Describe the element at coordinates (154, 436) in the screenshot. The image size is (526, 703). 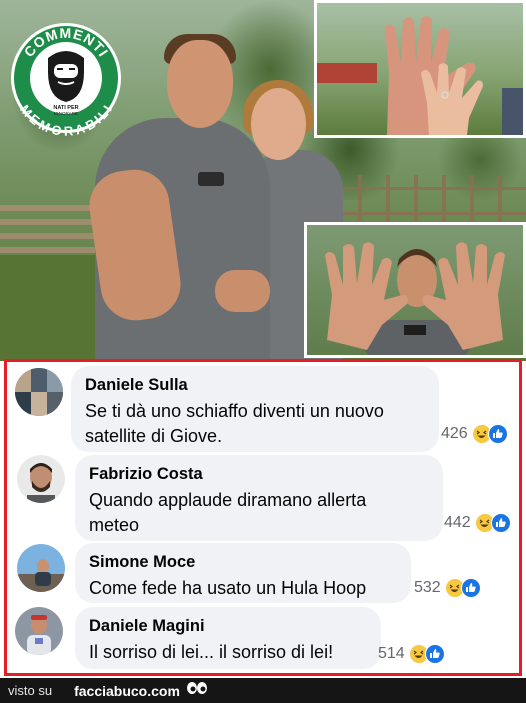
I see `comment-text-line: satellite di Giove.` at that location.